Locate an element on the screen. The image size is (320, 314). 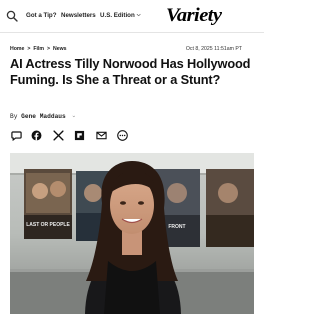
breadcrumb-film-link: Film is located at coordinates (38, 49).